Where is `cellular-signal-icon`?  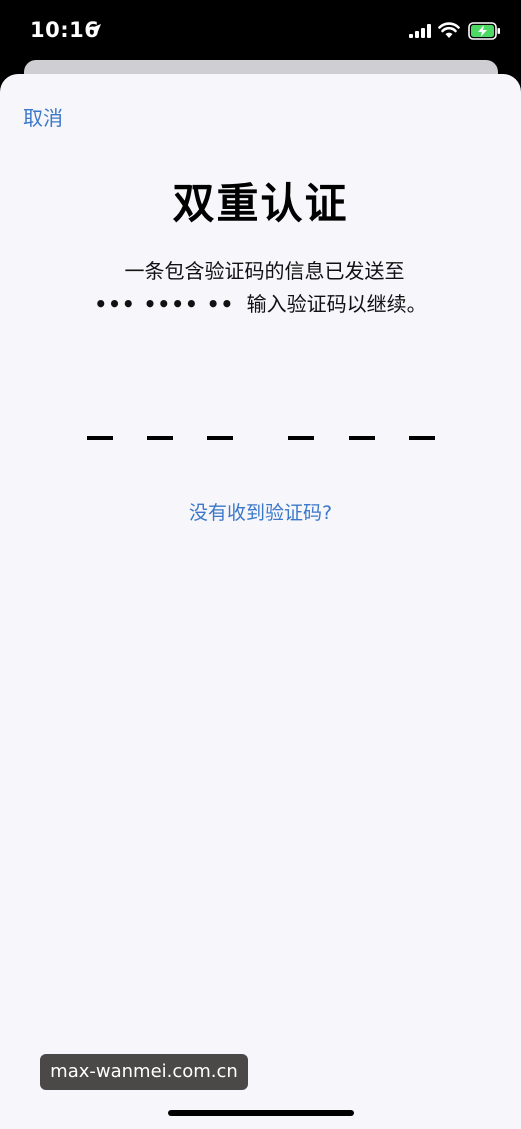 cellular-signal-icon is located at coordinates (420, 31).